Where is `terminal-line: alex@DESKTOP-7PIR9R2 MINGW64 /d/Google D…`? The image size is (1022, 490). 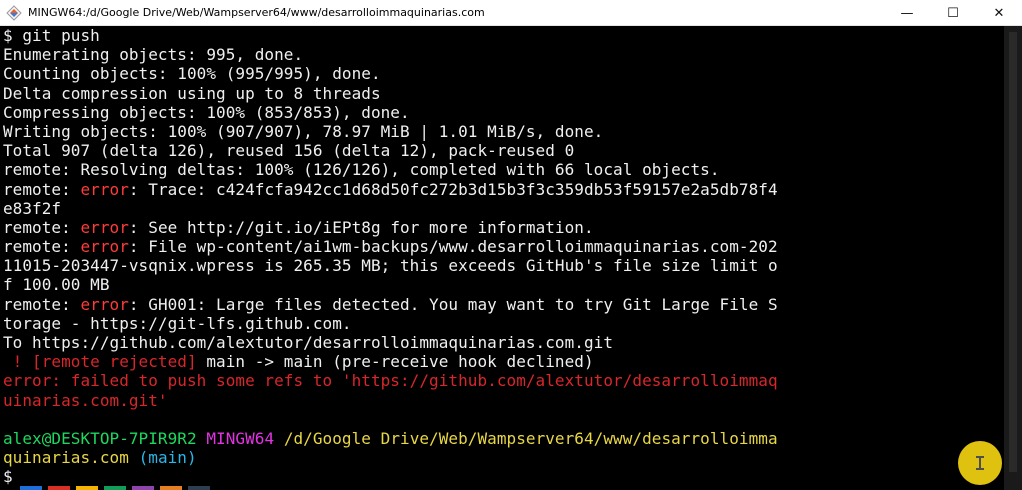 terminal-line: alex@DESKTOP-7PIR9R2 MINGW64 /d/Google D… is located at coordinates (503, 438).